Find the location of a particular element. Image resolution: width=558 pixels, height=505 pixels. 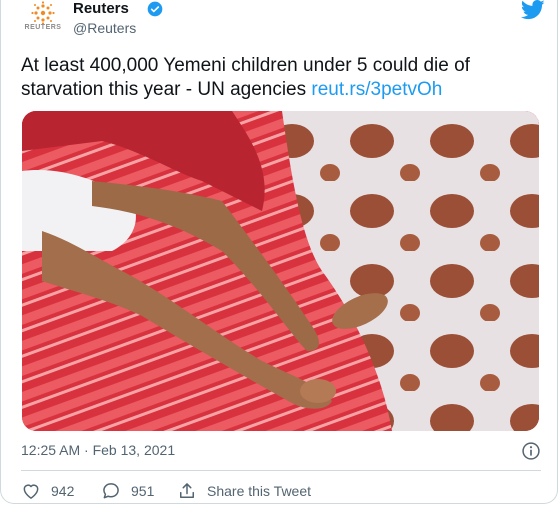

verified-badge-icon is located at coordinates (155, 9).